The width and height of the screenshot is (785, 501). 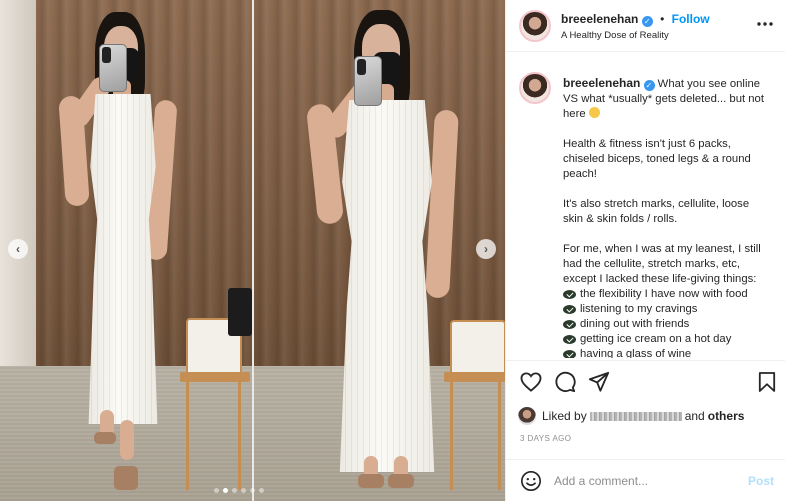 What do you see at coordinates (535, 26) in the screenshot?
I see `author-avatar` at bounding box center [535, 26].